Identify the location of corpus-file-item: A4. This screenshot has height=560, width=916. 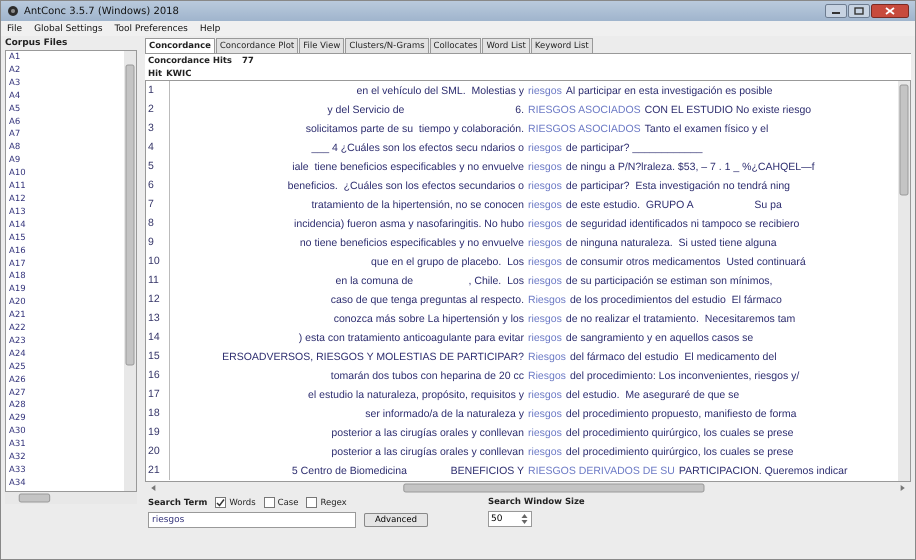
(14, 96).